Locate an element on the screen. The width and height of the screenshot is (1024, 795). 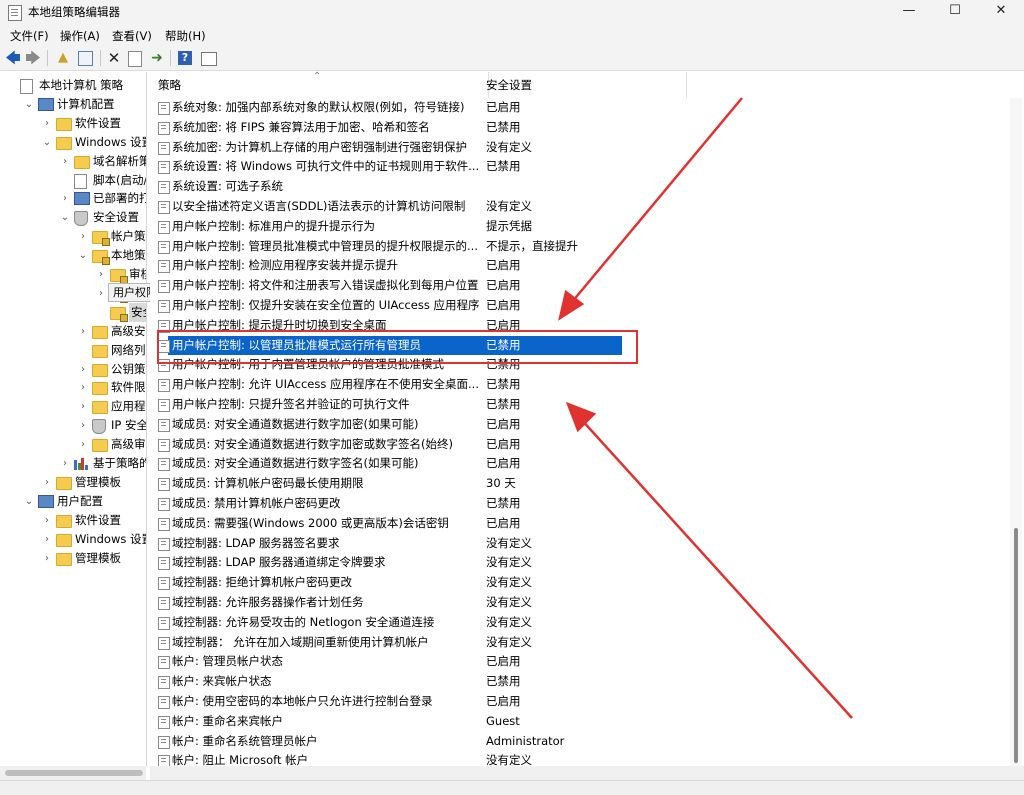
table-row: 帐户: 重命名系统管理员帐户 Administrator is located at coordinates (580, 742).